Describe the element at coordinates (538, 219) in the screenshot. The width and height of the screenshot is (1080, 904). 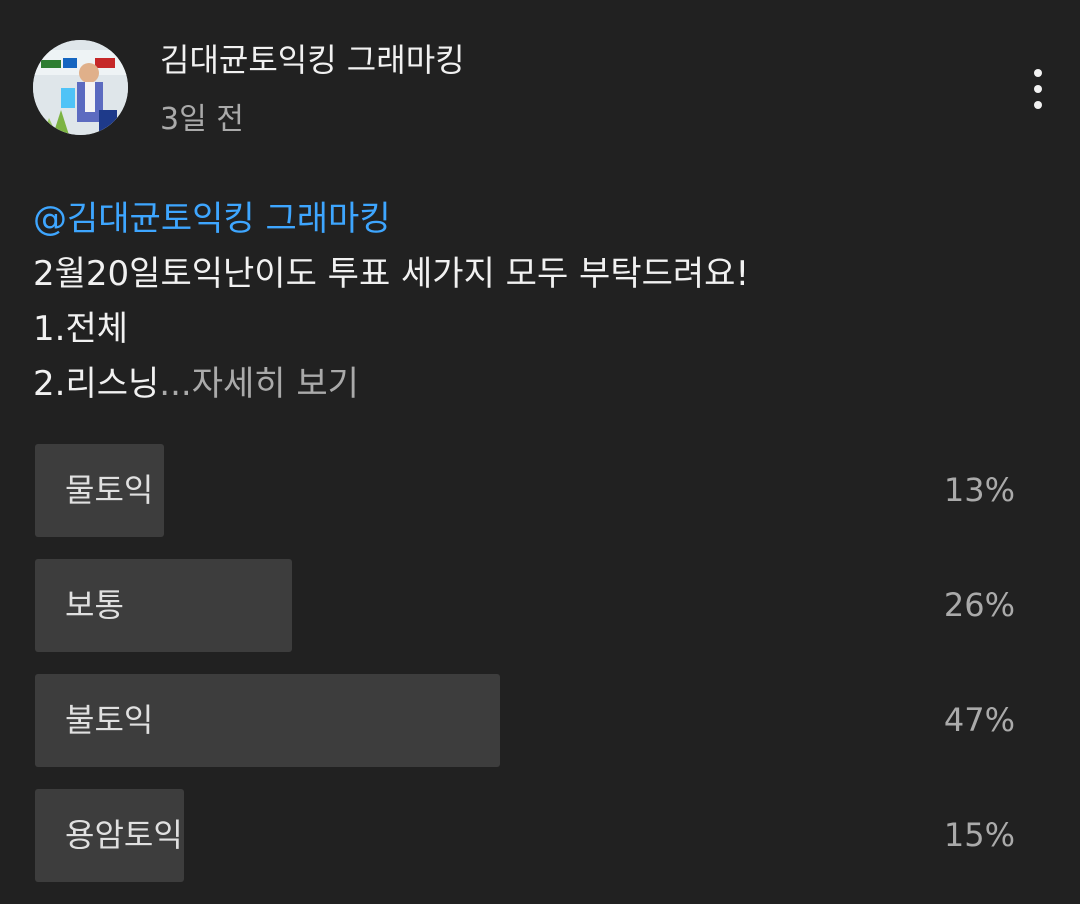
I see `mention-link: @김대균토익킹 그래마킹` at that location.